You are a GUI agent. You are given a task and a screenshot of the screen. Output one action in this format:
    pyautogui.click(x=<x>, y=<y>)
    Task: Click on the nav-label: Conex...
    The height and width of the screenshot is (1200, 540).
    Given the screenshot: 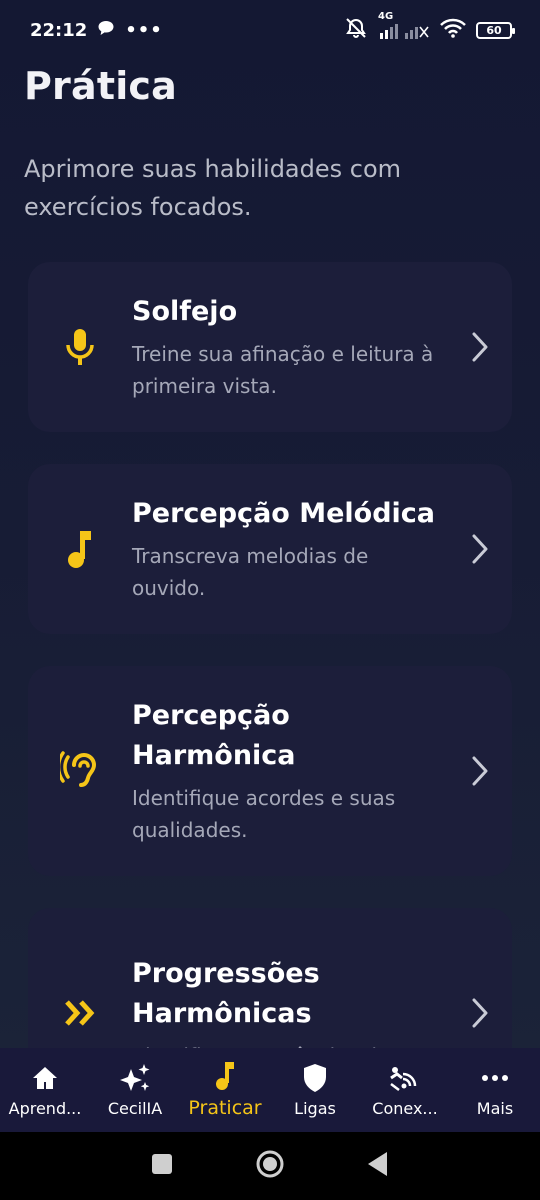 What is the action you would take?
    pyautogui.click(x=405, y=1108)
    